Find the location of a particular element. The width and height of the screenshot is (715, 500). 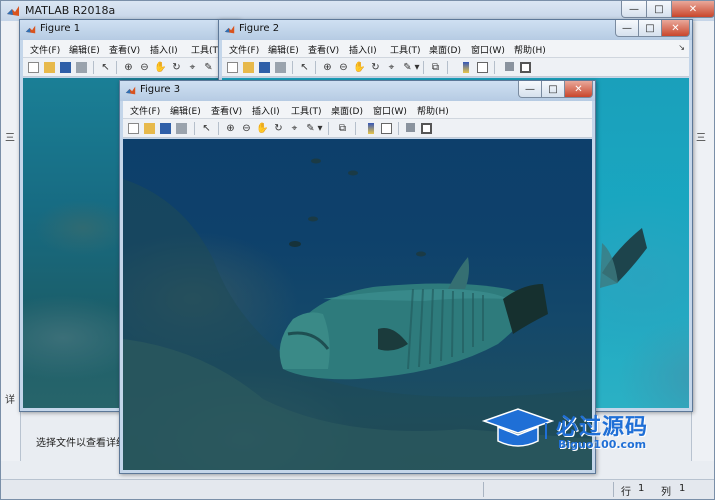

figure-2-toolbar: ↖ ⊕ ⊖ ✋ ↻ ⌖ ✎ ▾ ⧉ is located at coordinates (455, 67).